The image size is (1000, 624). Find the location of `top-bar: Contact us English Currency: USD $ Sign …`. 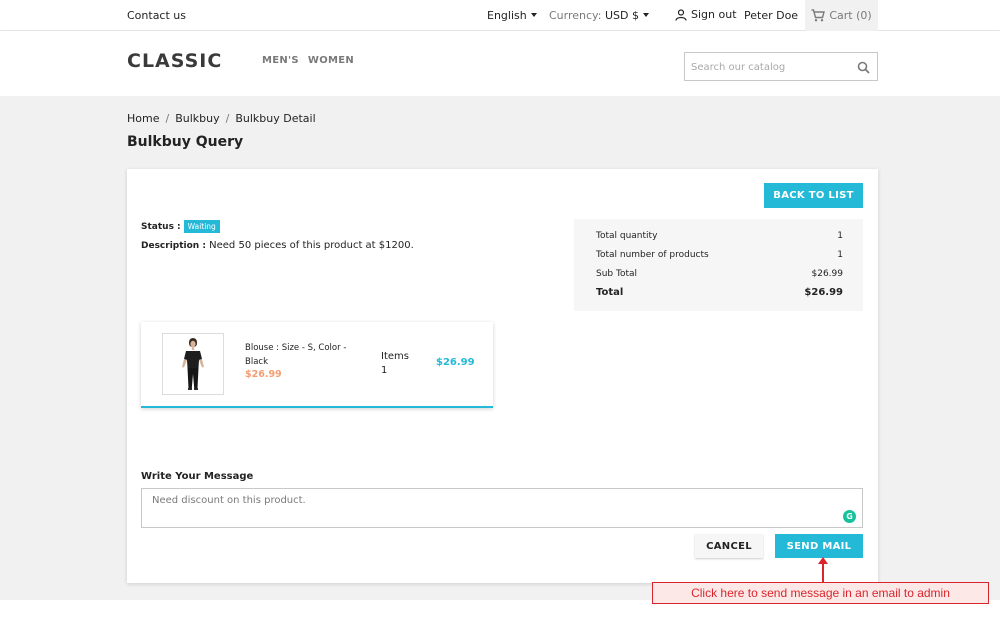

top-bar: Contact us English Currency: USD $ Sign … is located at coordinates (500, 15).